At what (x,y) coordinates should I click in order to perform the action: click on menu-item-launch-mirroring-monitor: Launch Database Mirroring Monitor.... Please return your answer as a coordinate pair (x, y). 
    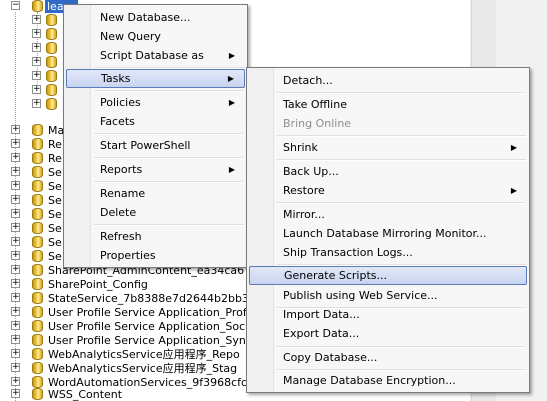
    Looking at the image, I should click on (388, 233).